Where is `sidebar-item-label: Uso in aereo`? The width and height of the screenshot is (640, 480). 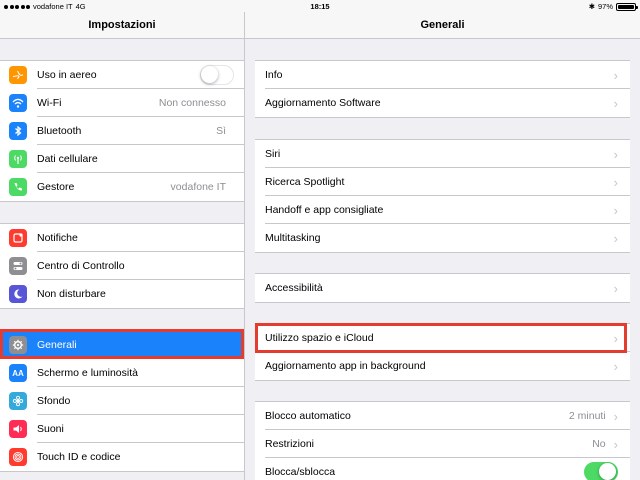
sidebar-item-label: Uso in aereo is located at coordinates (67, 75).